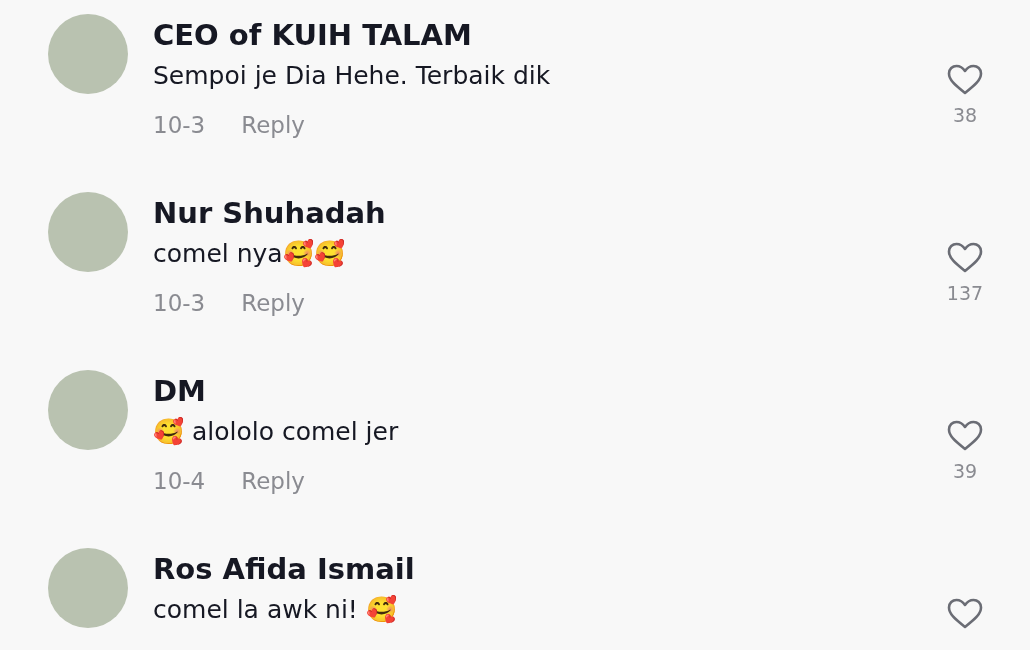 The image size is (1030, 650). I want to click on like-count: 39, so click(965, 471).